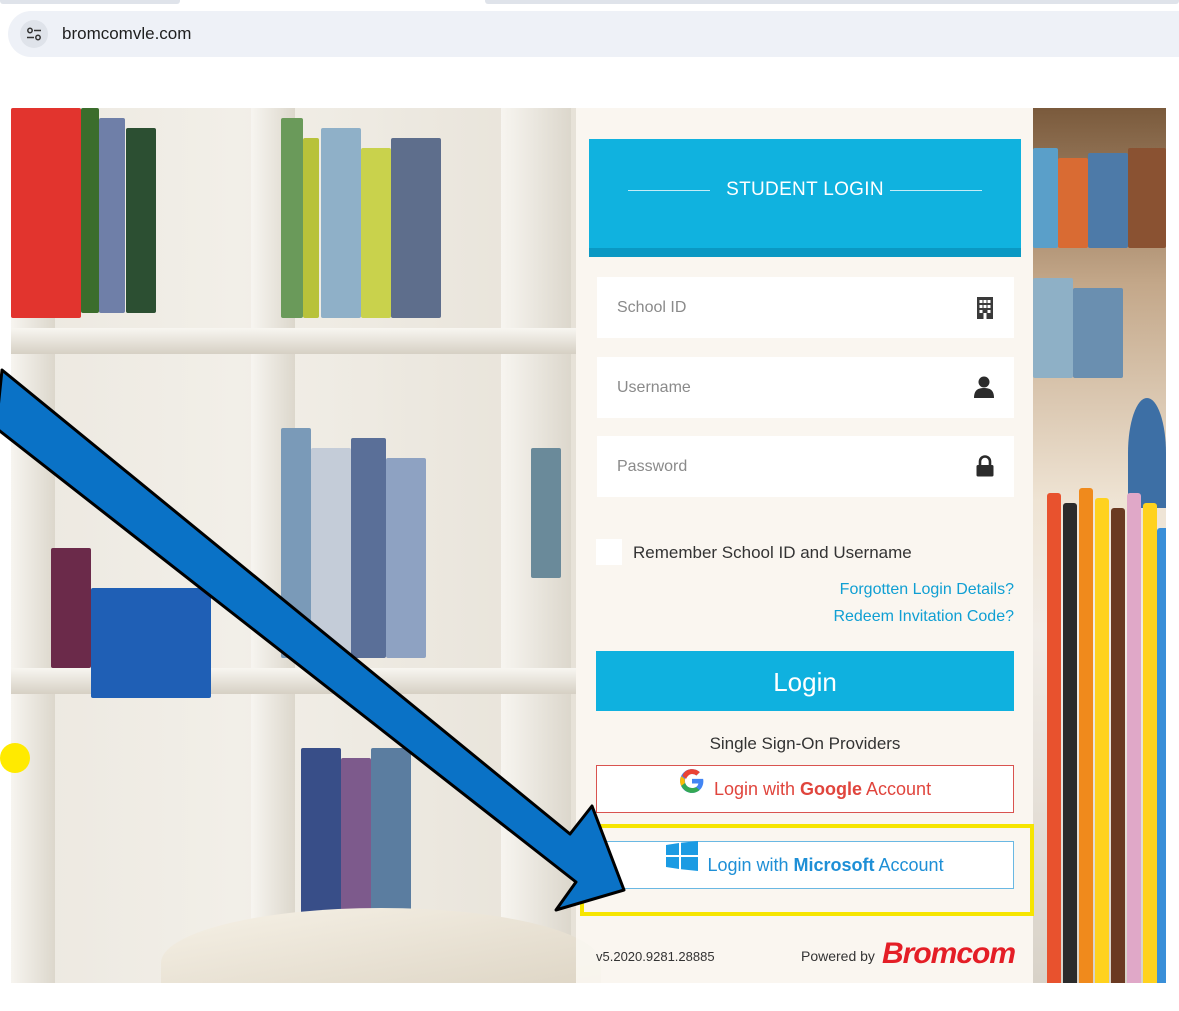 The width and height of the screenshot is (1179, 1011). I want to click on login-button: Login, so click(805, 681).